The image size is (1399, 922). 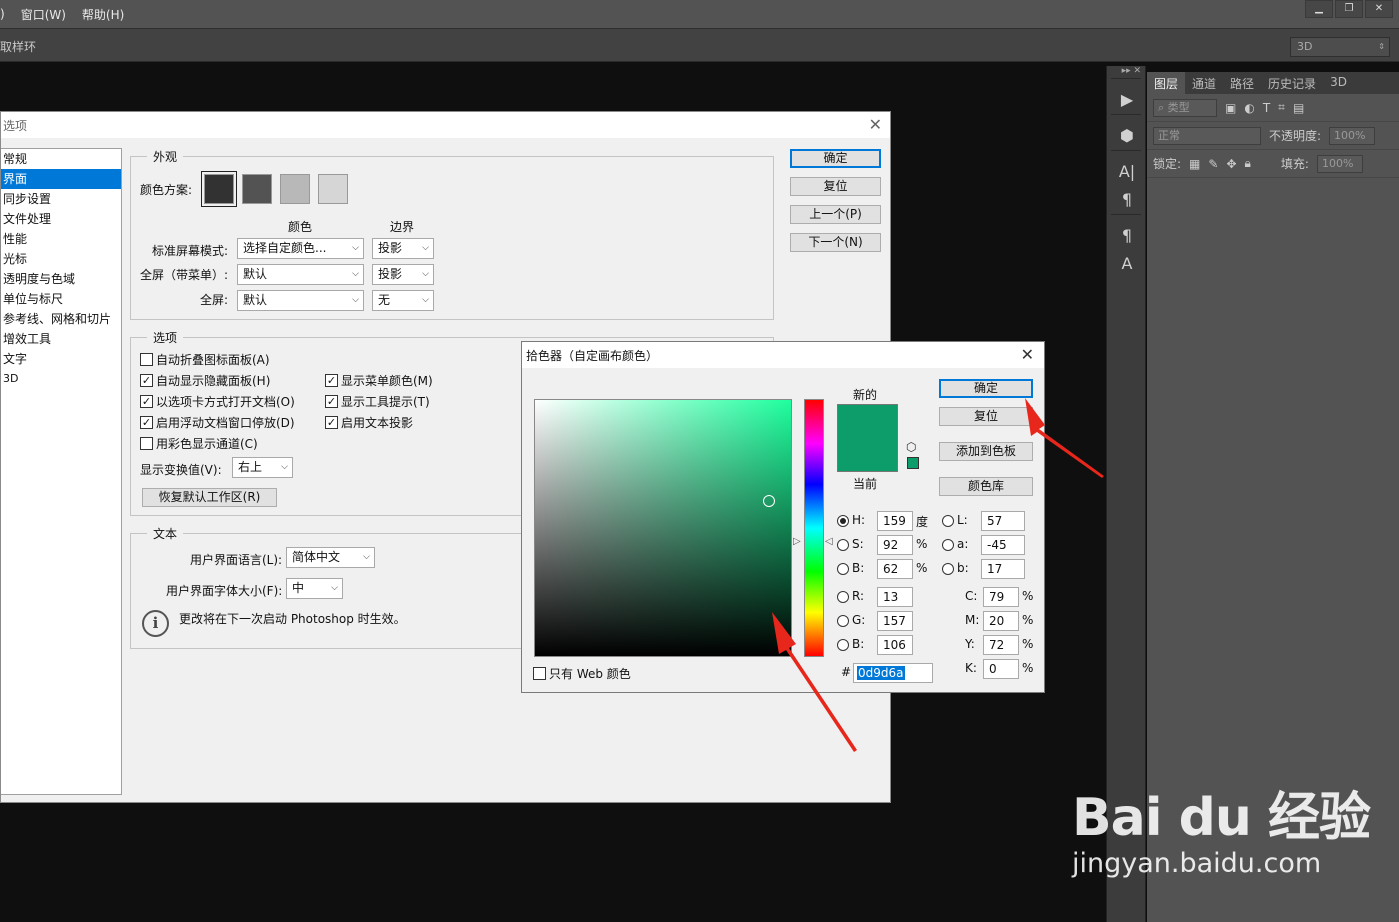 I want to click on text-drop-shadow-checkbox: ✓ 启用文本投影, so click(x=369, y=422).